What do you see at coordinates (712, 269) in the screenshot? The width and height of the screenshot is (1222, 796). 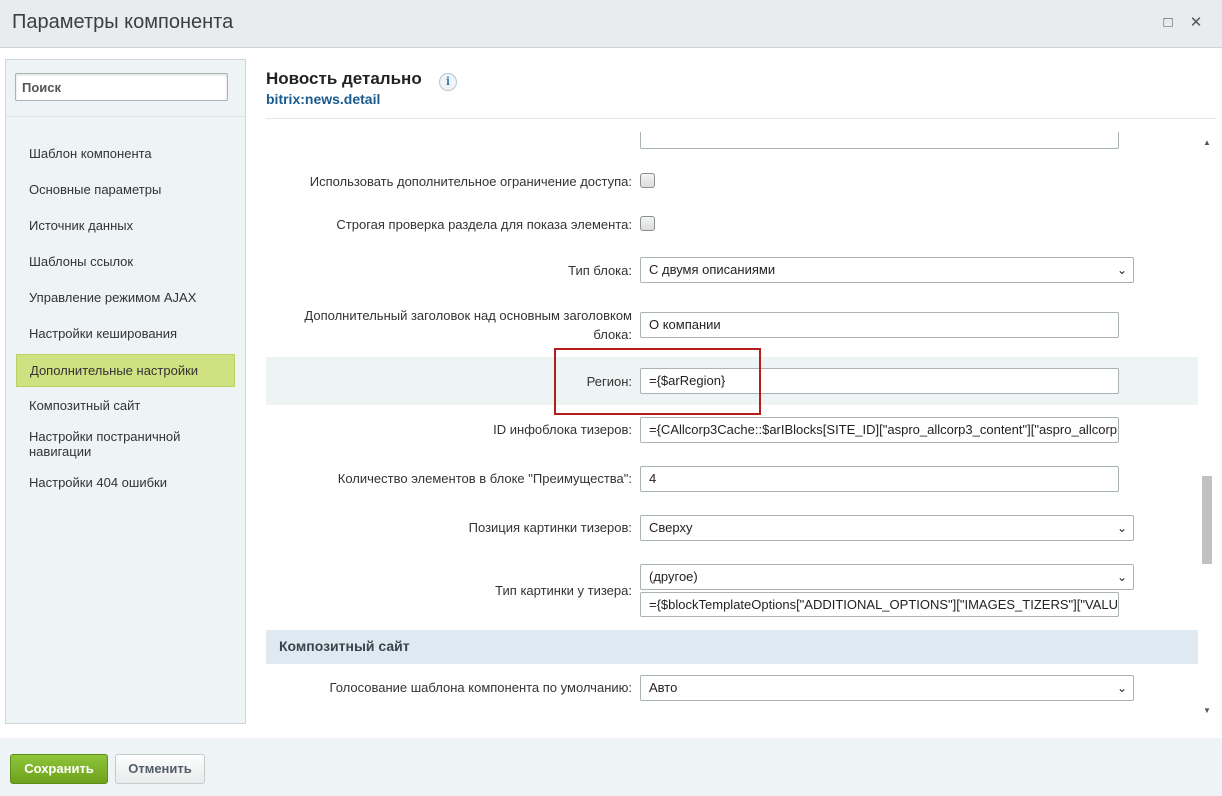 I see `select-value: С двумя описаниями` at bounding box center [712, 269].